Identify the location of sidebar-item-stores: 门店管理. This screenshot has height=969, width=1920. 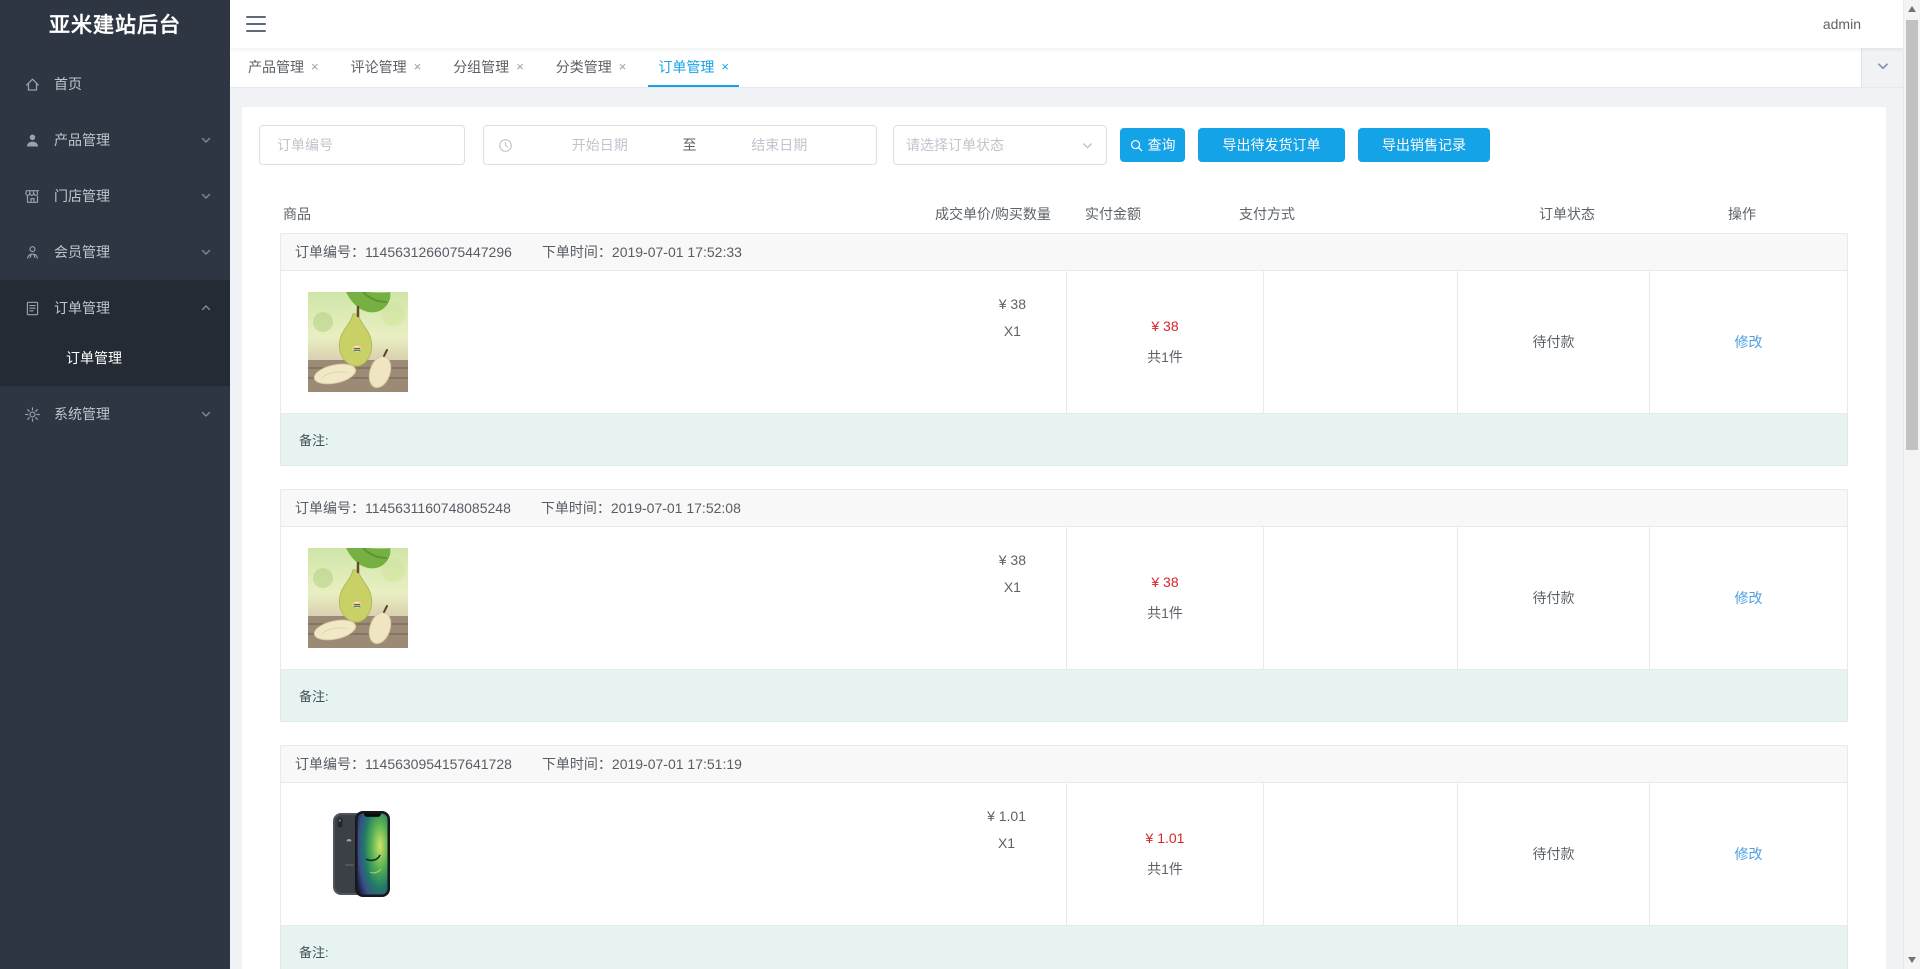
(115, 196).